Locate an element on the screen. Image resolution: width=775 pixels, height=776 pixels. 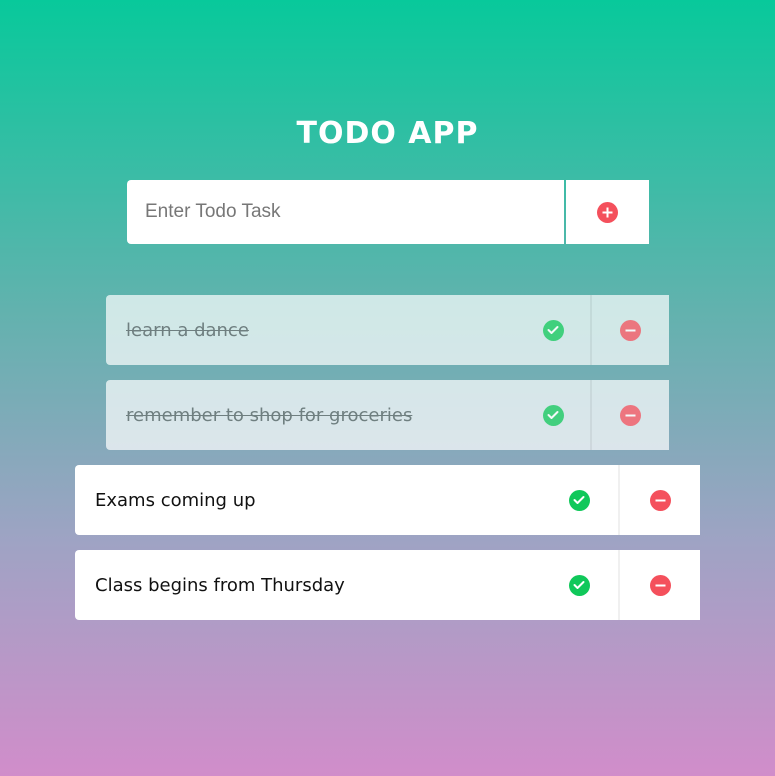
plus-circle-icon is located at coordinates (607, 212).